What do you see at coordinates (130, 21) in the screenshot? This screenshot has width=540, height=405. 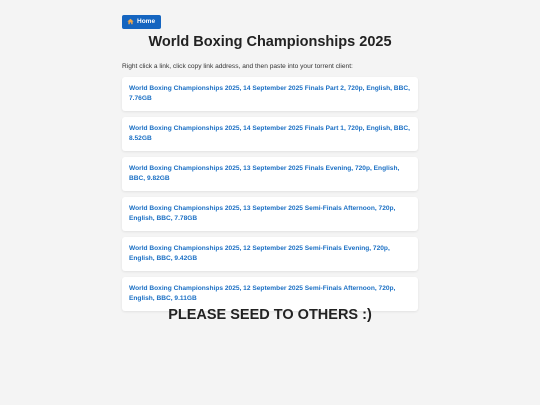 I see `home-icon` at bounding box center [130, 21].